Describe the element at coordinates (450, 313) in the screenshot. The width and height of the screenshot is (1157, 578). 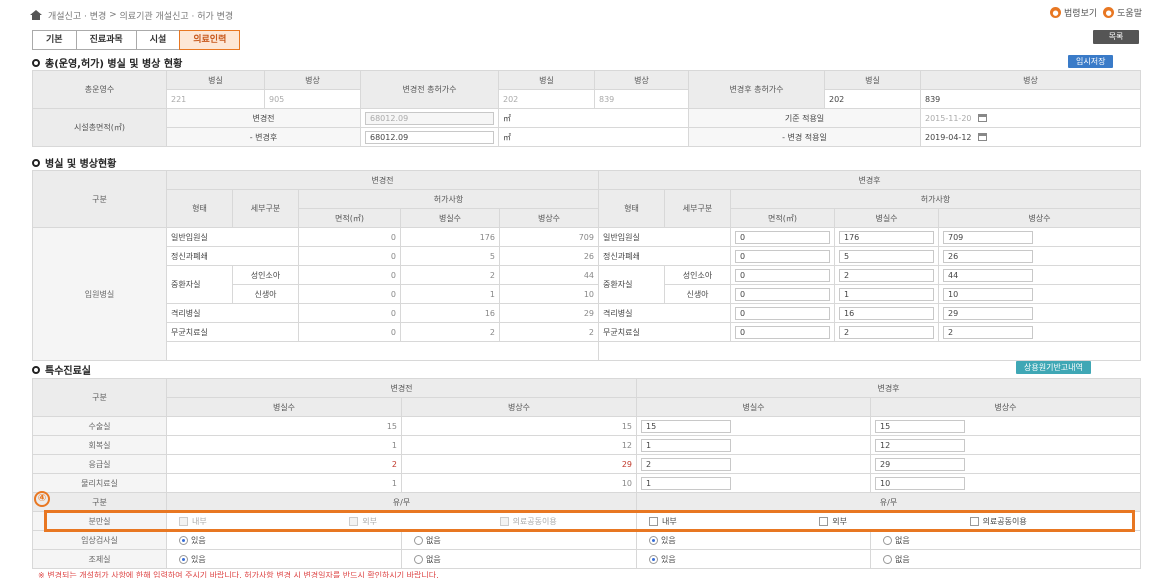
I see `before-rooms: 16` at that location.